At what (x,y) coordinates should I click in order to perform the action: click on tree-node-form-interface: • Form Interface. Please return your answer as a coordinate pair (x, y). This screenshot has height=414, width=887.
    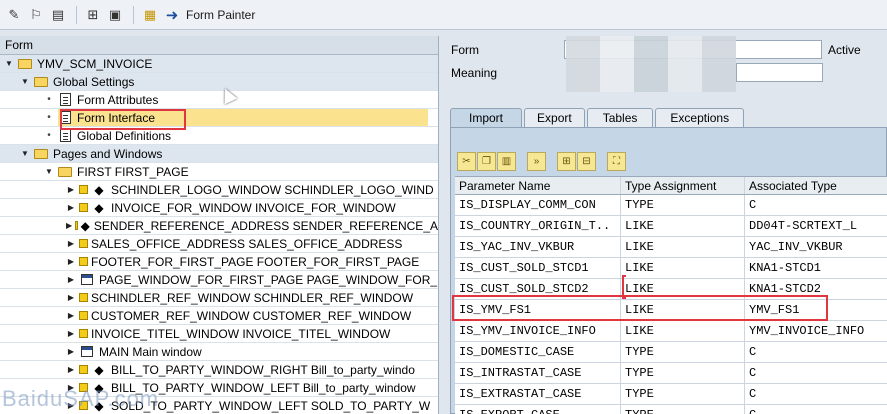
    Looking at the image, I should click on (219, 118).